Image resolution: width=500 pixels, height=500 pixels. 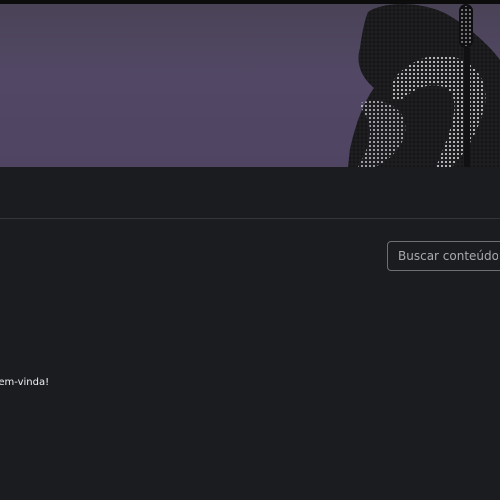 What do you see at coordinates (443, 256) in the screenshot?
I see `search-input` at bounding box center [443, 256].